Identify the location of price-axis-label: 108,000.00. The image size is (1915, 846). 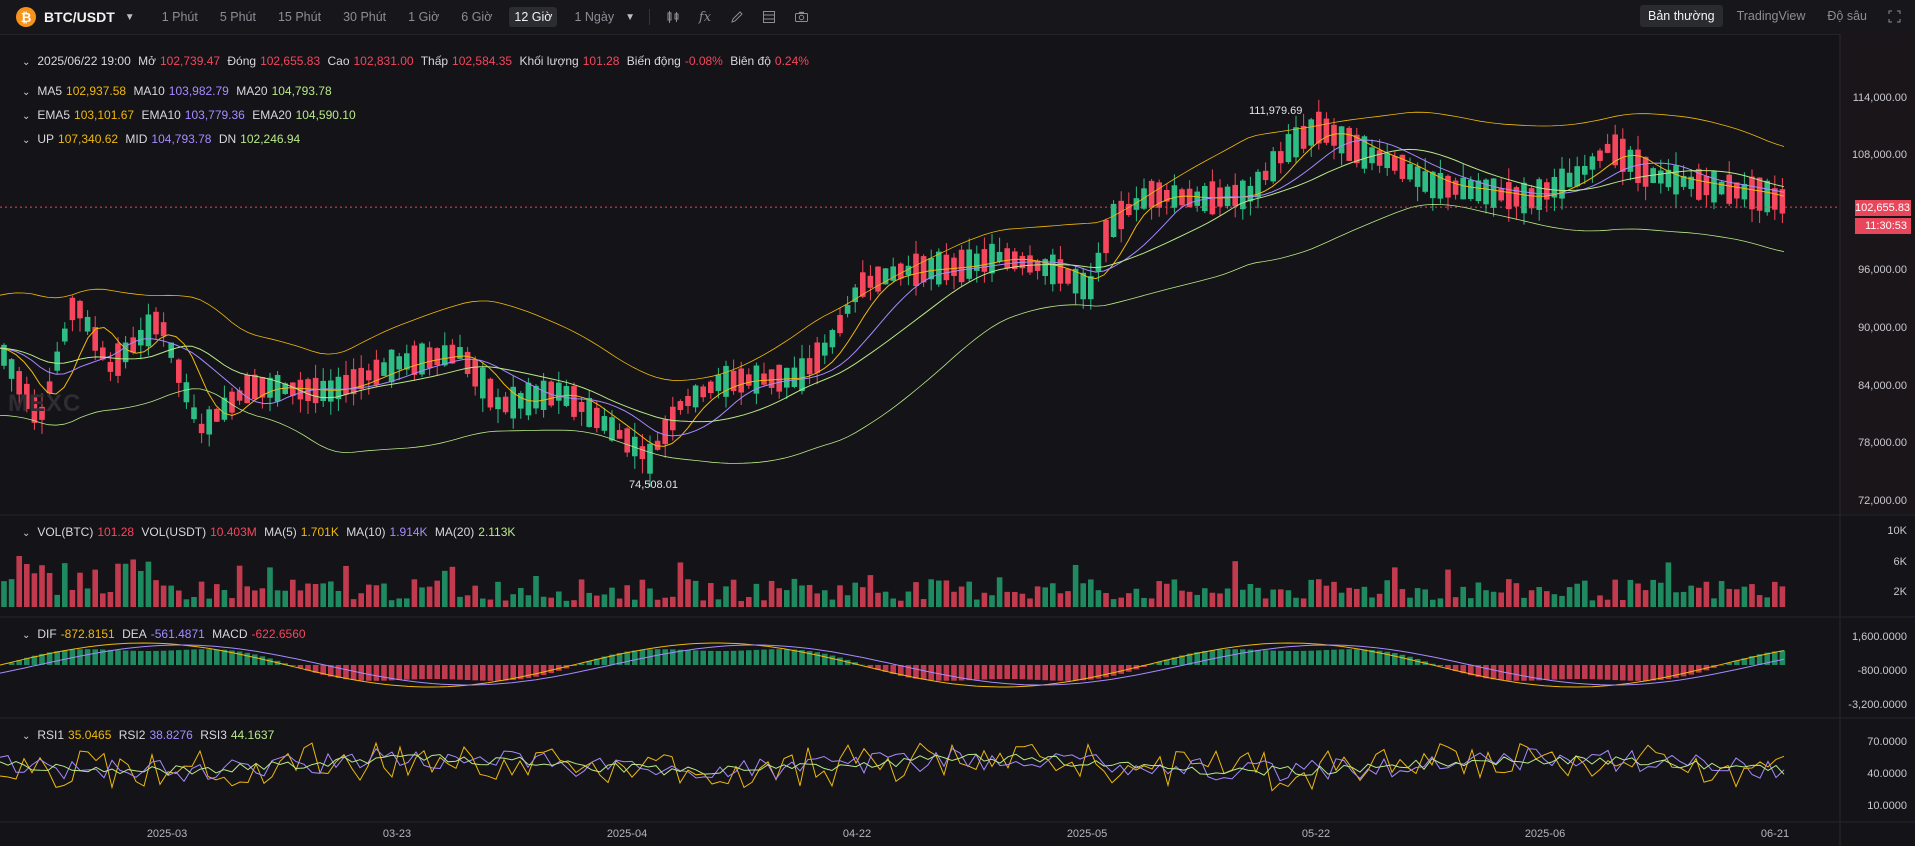
(1879, 155).